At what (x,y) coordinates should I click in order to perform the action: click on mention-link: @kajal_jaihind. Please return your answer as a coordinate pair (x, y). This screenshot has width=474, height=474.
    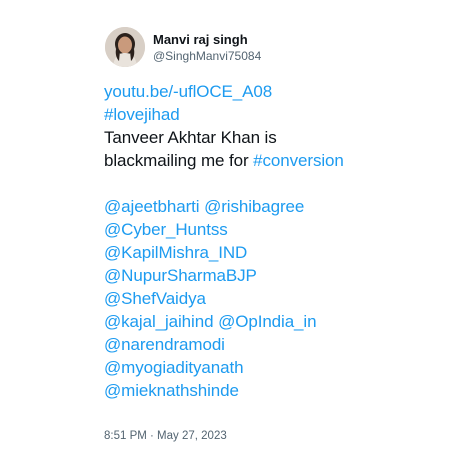
    Looking at the image, I should click on (159, 321).